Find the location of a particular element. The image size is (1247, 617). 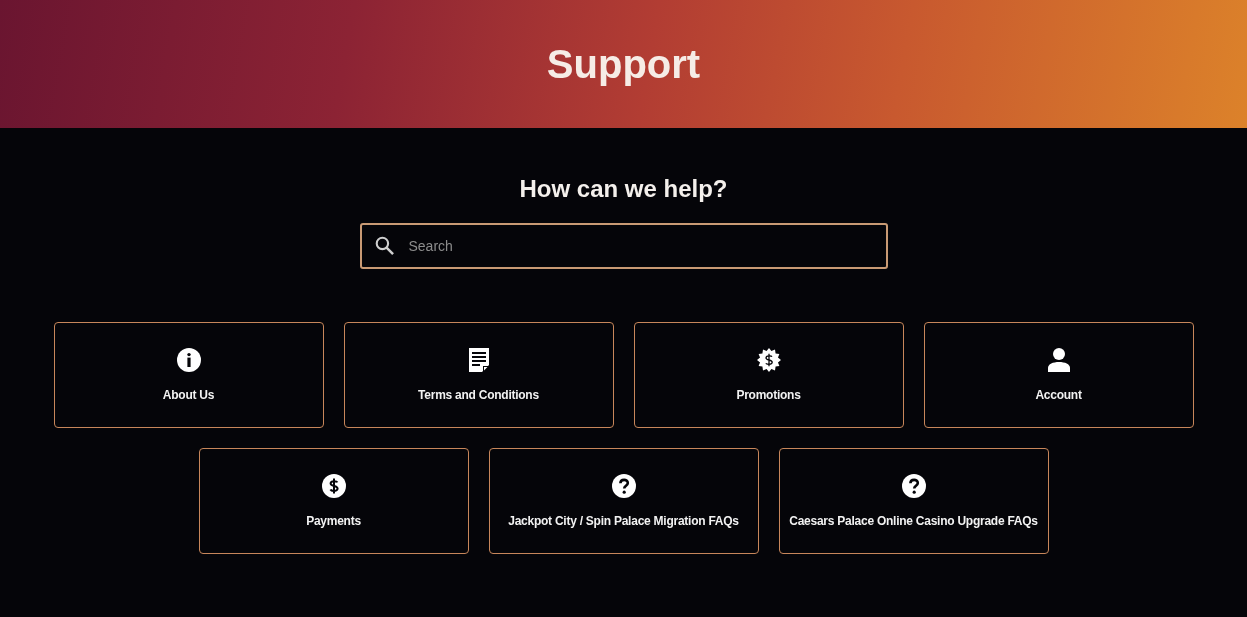

category-card: Terms and Conditions is located at coordinates (478, 375).